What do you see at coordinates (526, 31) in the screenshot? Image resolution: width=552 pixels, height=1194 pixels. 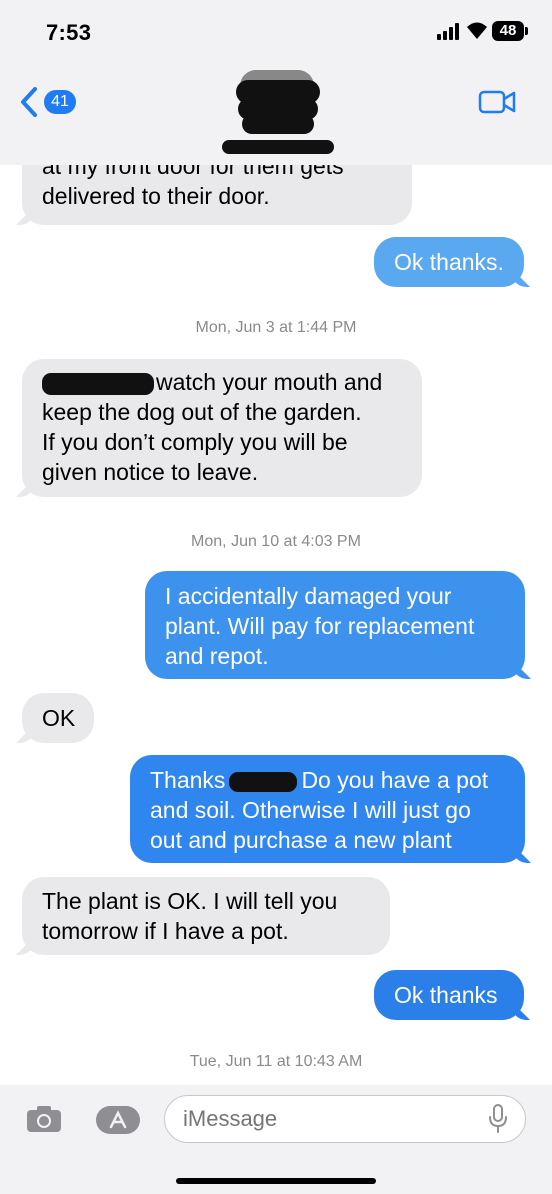 I see `battery-nub-icon` at bounding box center [526, 31].